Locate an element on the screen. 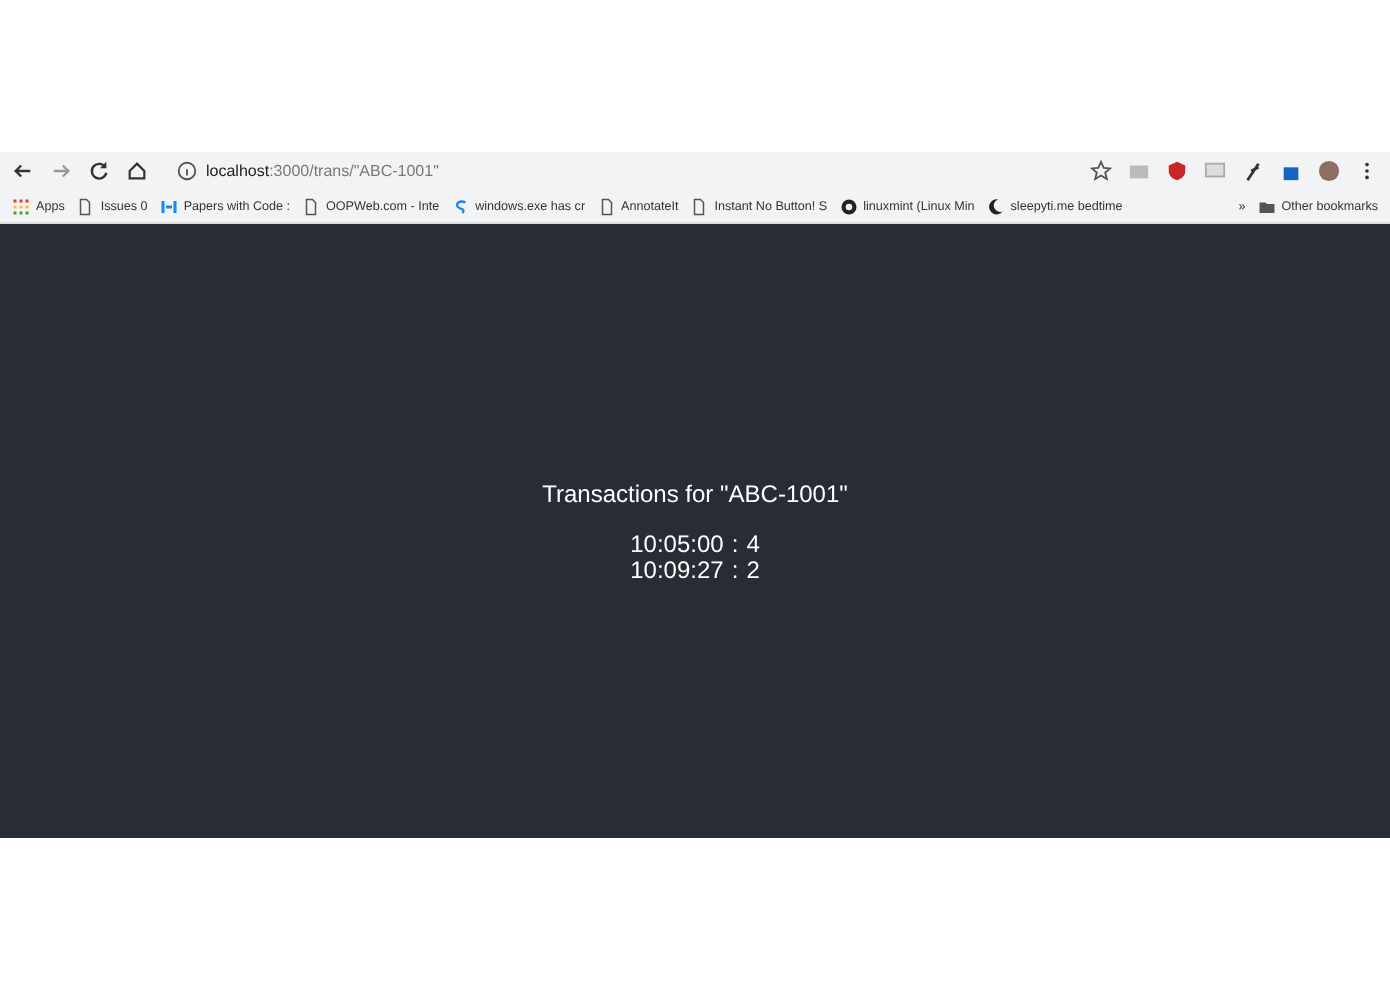 The width and height of the screenshot is (1390, 988). page-heading: Transactions for "ABC-1001" is located at coordinates (695, 493).